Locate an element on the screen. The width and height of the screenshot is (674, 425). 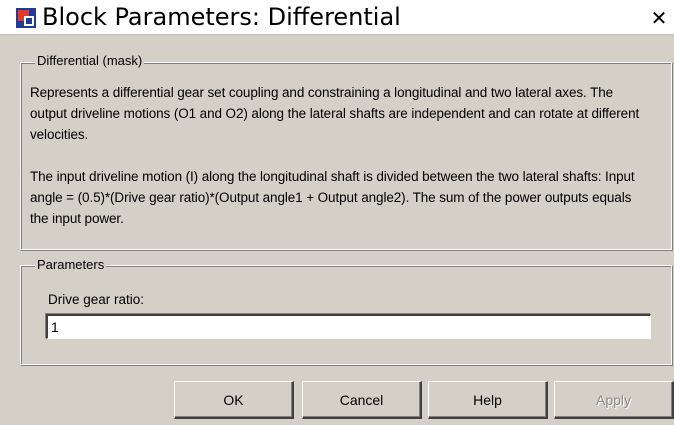
apply-button: Apply is located at coordinates (614, 400).